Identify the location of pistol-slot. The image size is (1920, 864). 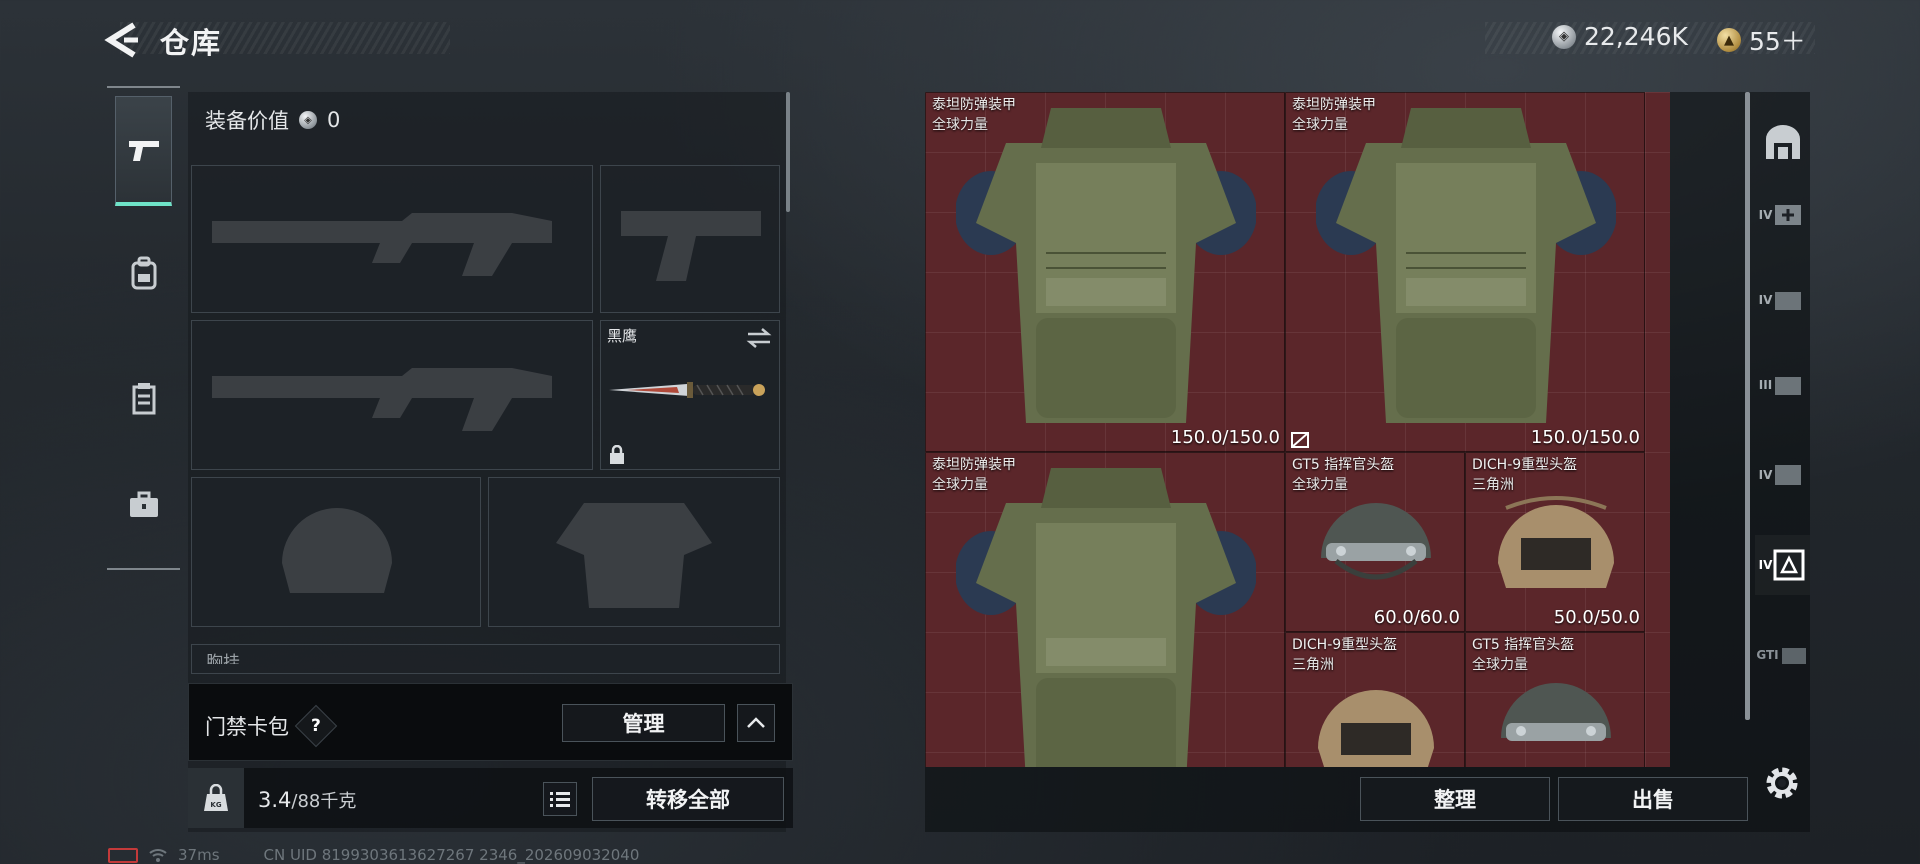
(690, 239).